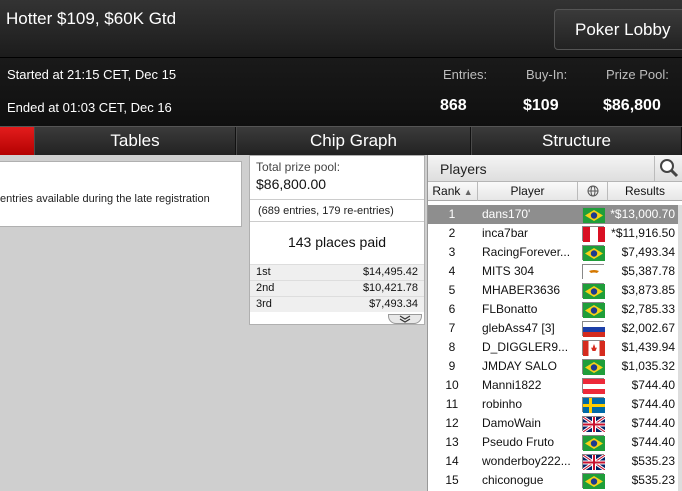  I want to click on players-header: Players, so click(555, 168).